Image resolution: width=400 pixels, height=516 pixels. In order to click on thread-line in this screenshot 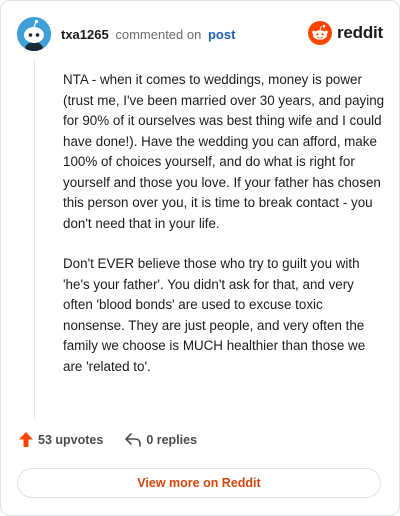, I will do `click(34, 239)`.